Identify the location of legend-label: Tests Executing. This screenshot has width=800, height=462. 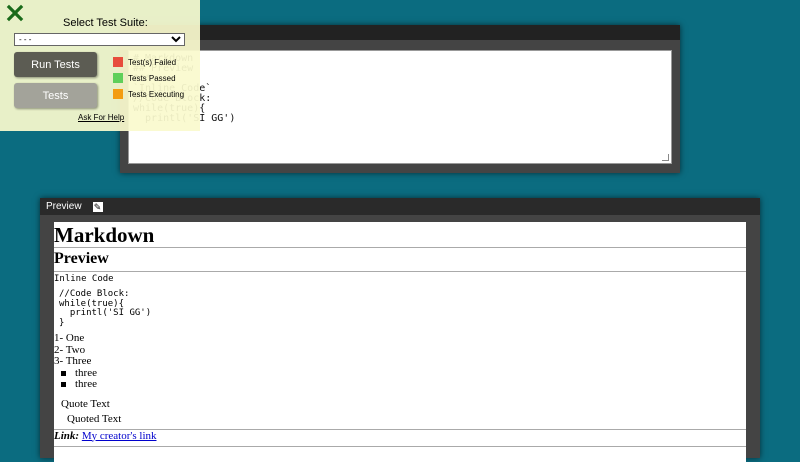
(156, 94).